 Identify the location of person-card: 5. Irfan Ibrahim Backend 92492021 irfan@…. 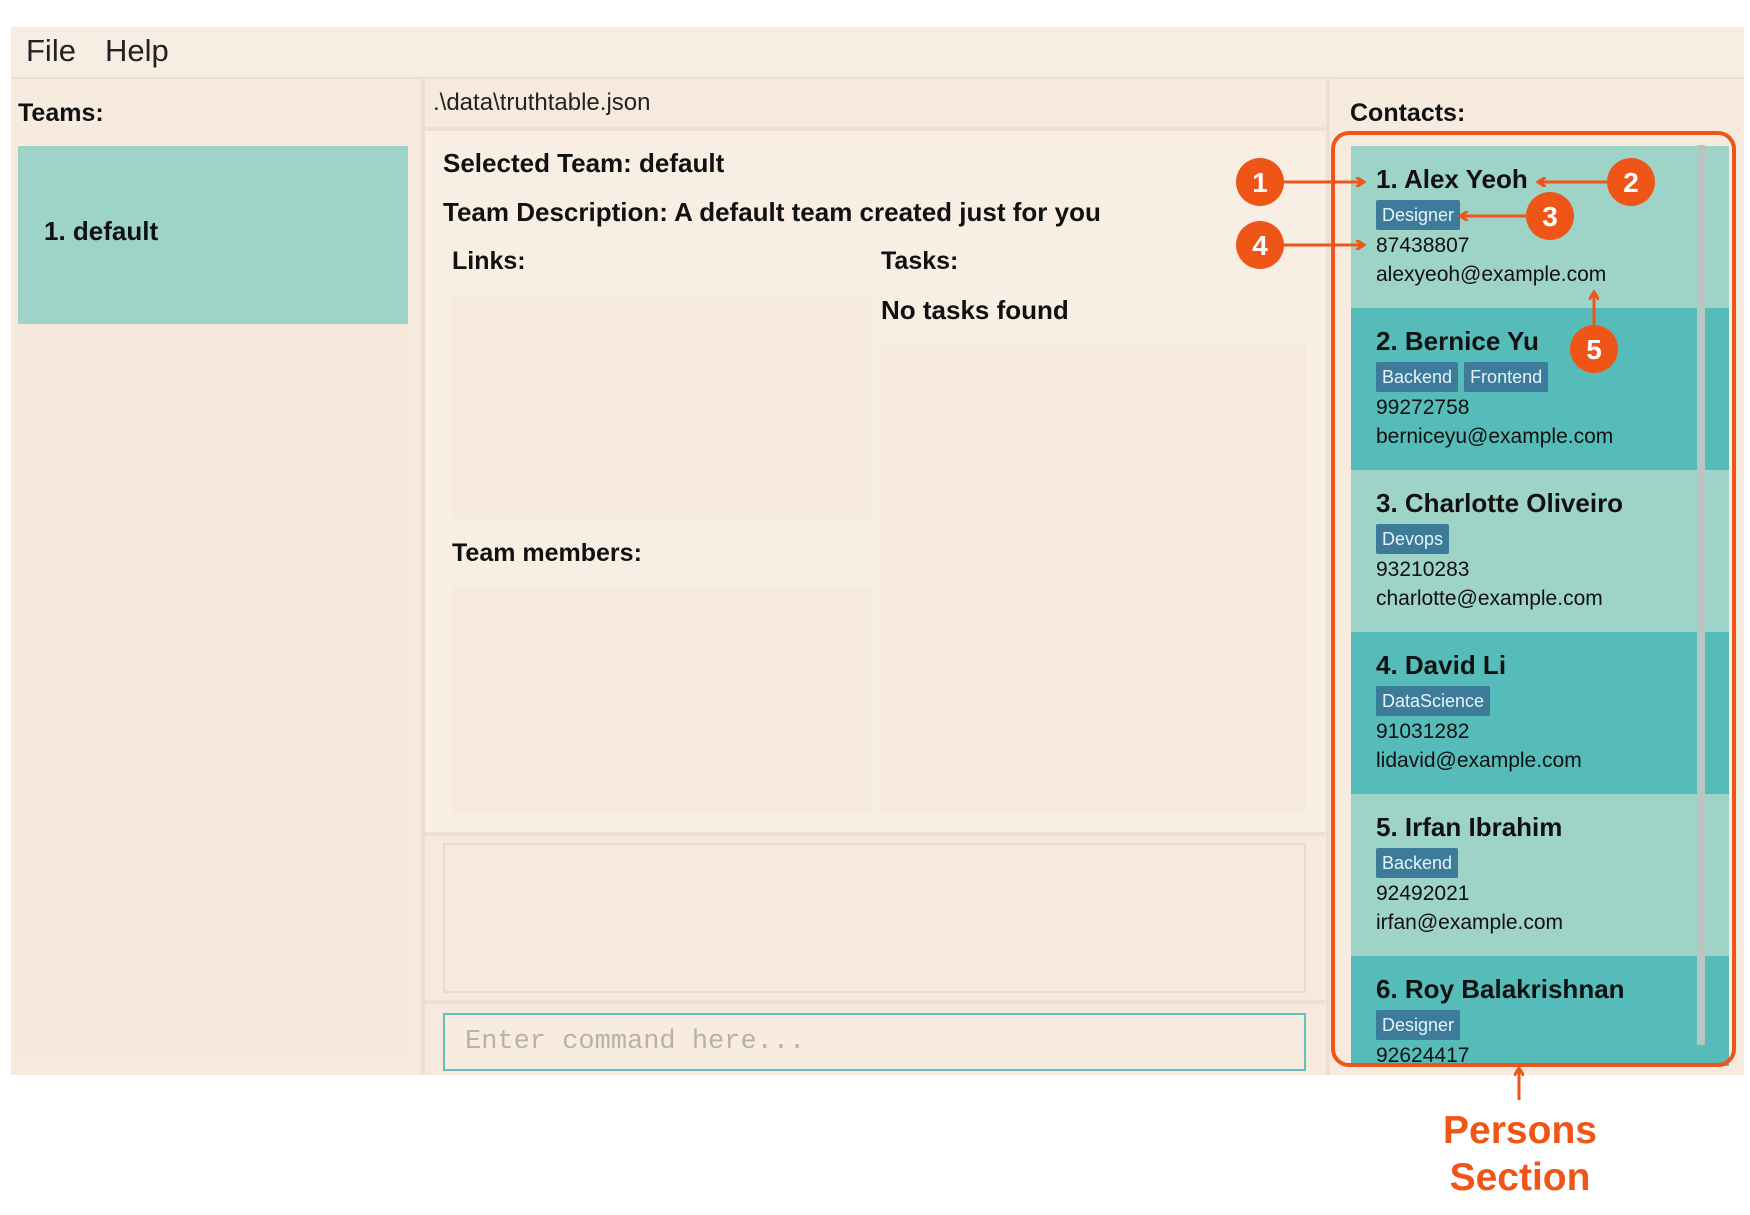
(1540, 875).